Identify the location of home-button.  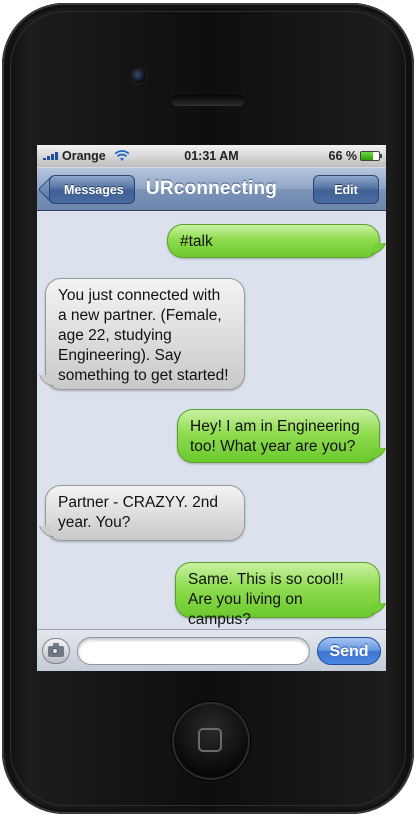
(211, 741).